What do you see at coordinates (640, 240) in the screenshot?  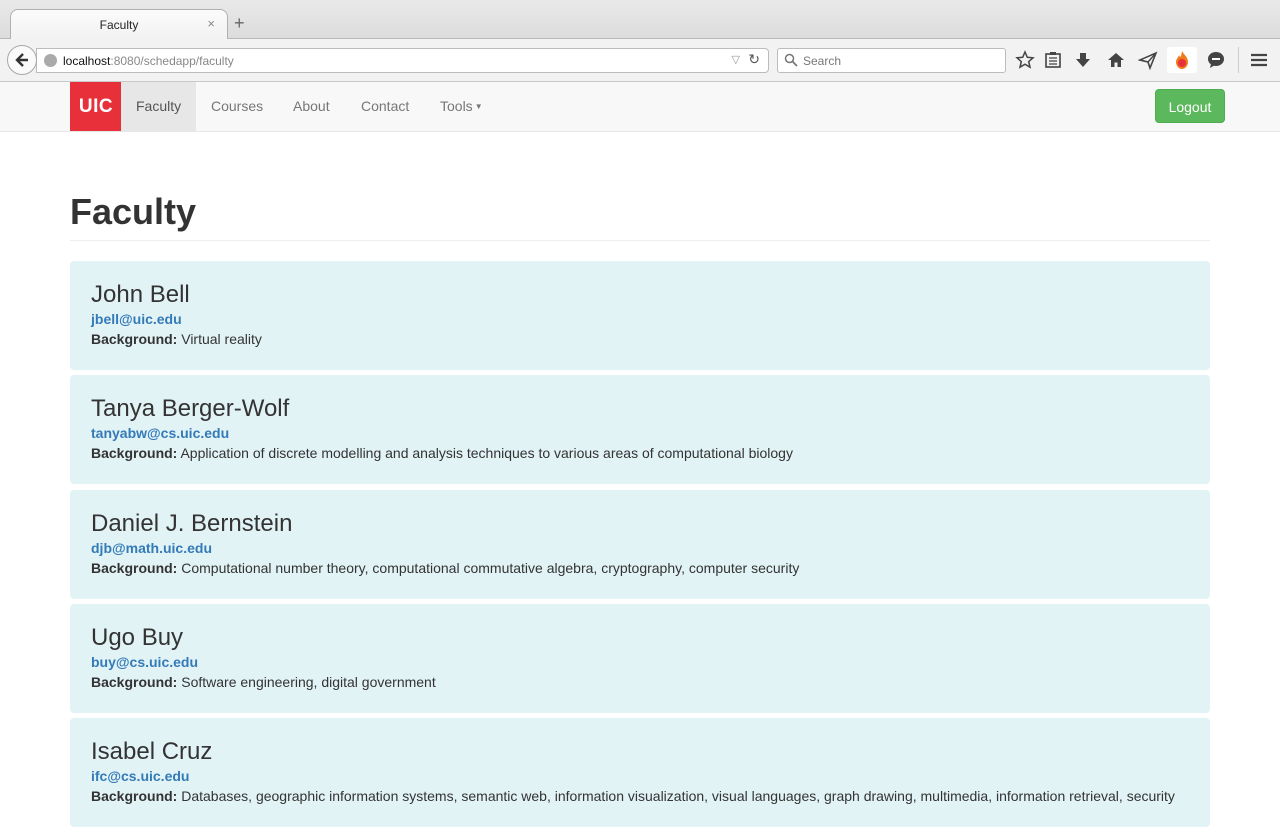 I see `title-divider` at bounding box center [640, 240].